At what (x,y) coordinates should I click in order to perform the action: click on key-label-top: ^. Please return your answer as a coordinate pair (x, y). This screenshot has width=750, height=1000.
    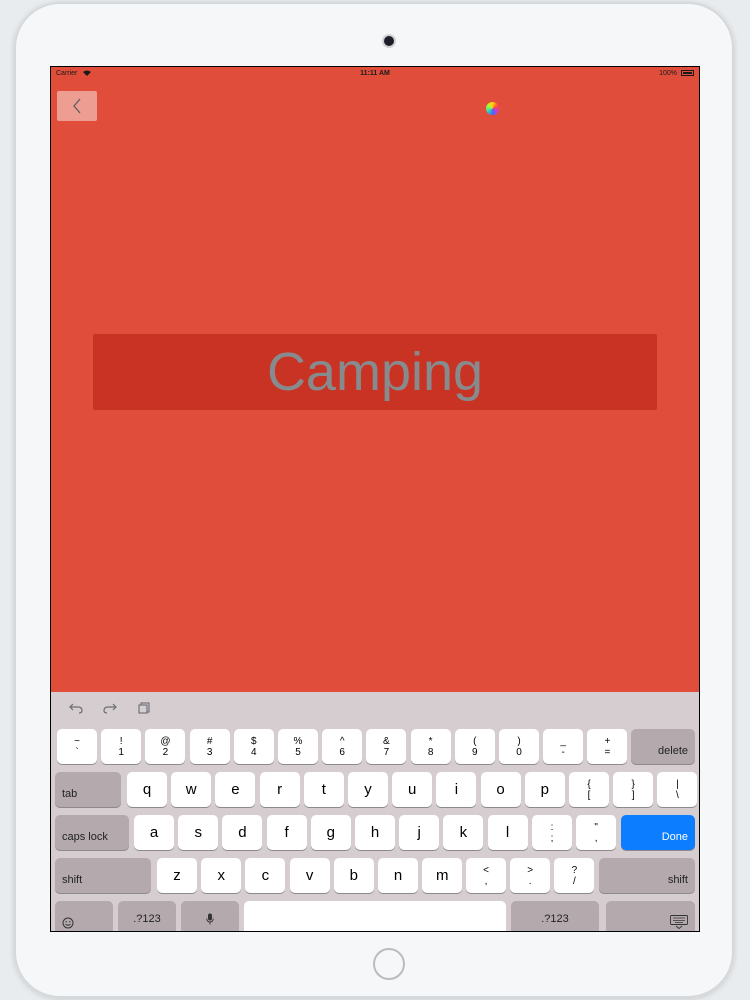
    Looking at the image, I should click on (342, 741).